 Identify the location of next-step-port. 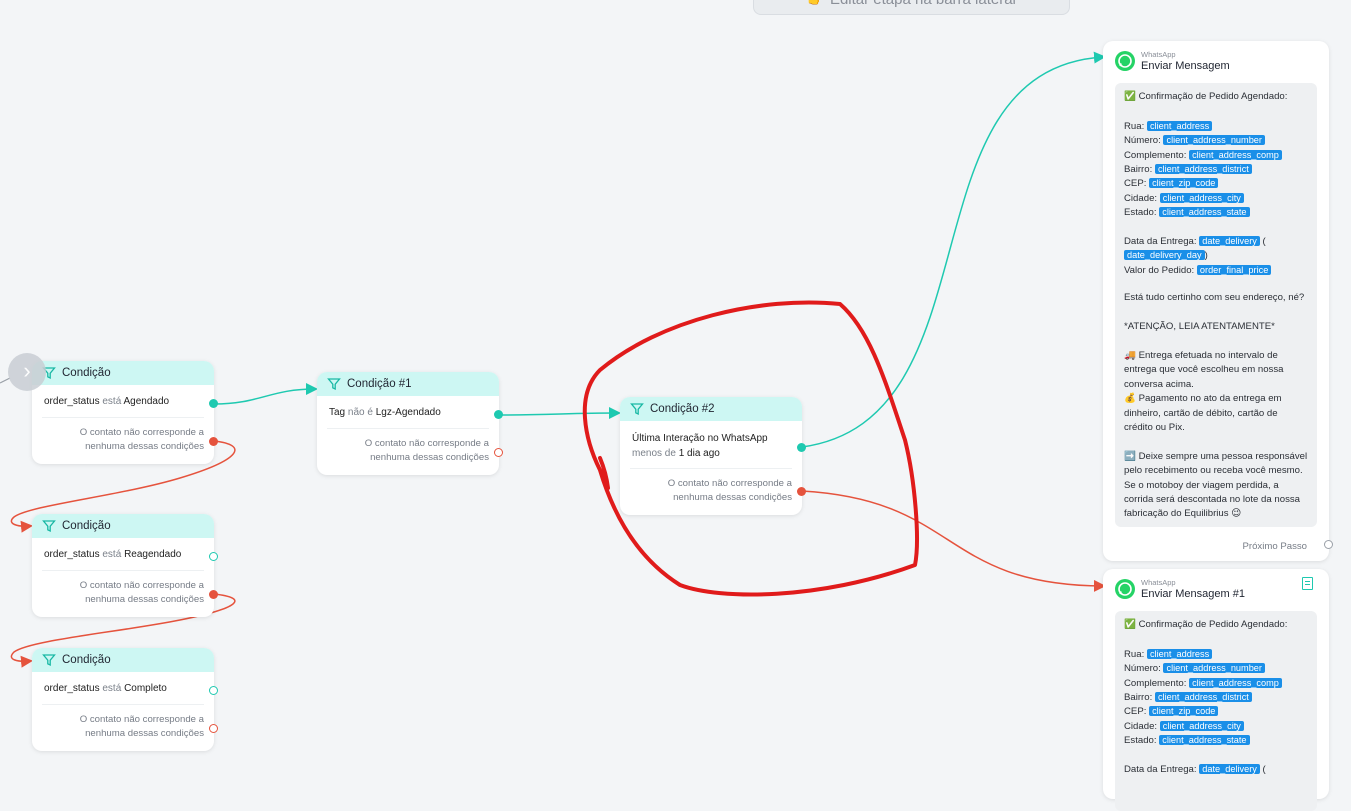
(1328, 544).